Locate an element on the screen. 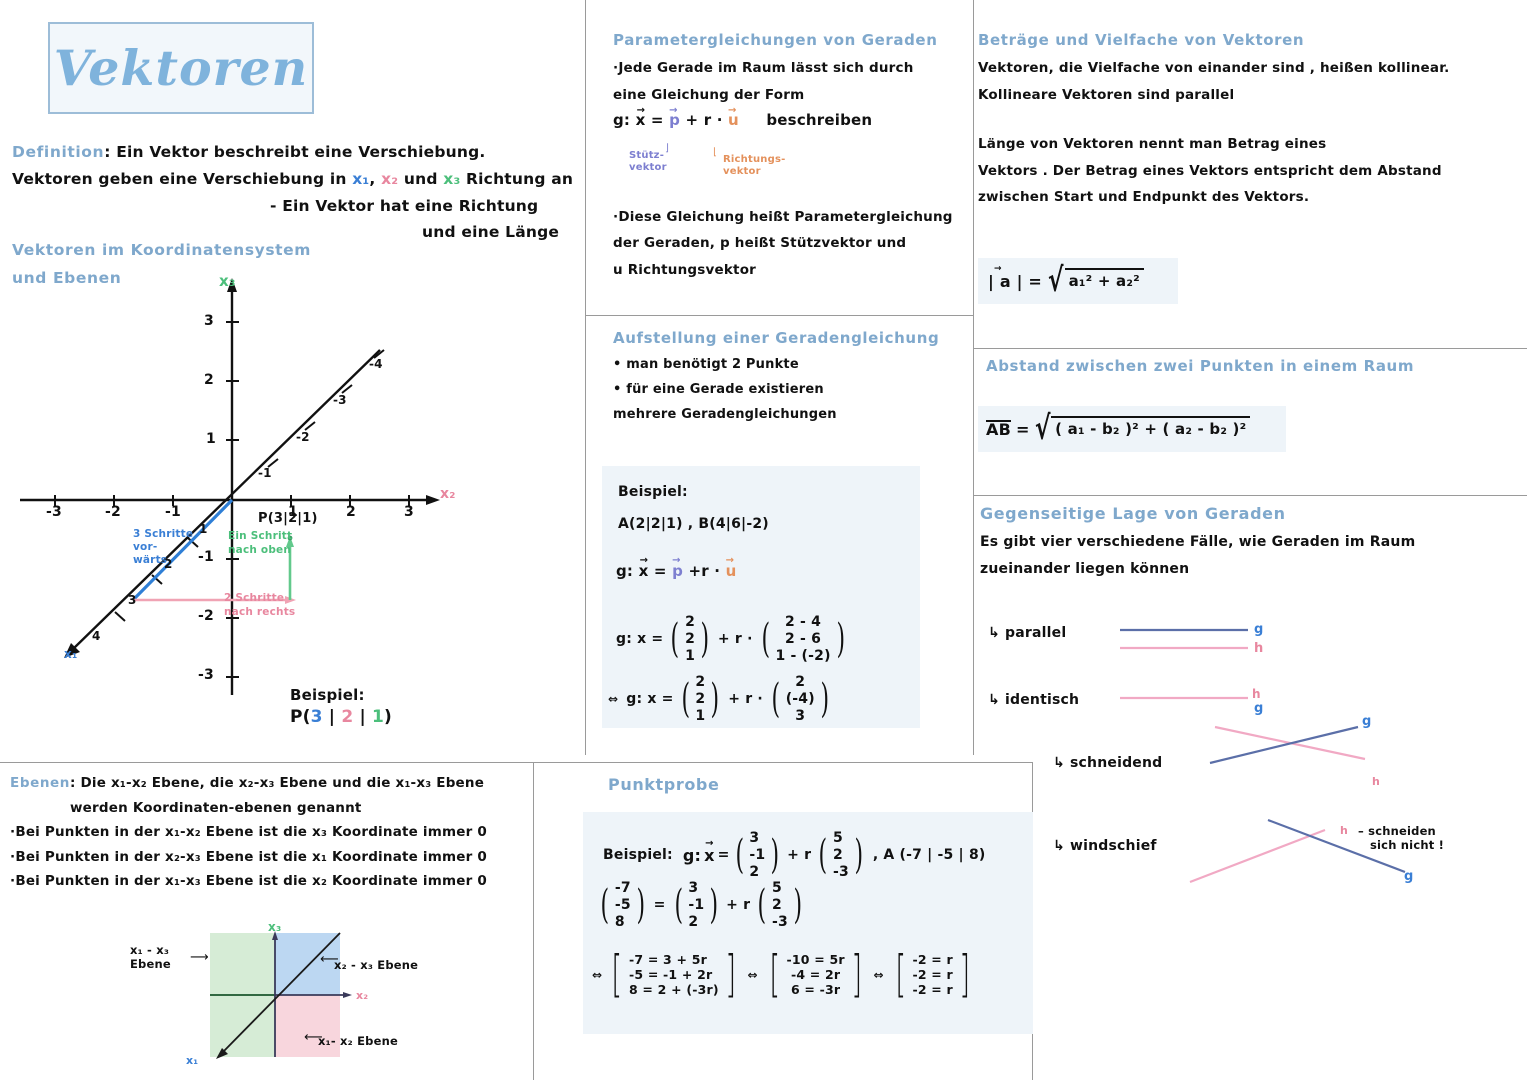 Image resolution: width=1527 pixels, height=1080 pixels. aufst-eq1-p: → p is located at coordinates (678, 567).